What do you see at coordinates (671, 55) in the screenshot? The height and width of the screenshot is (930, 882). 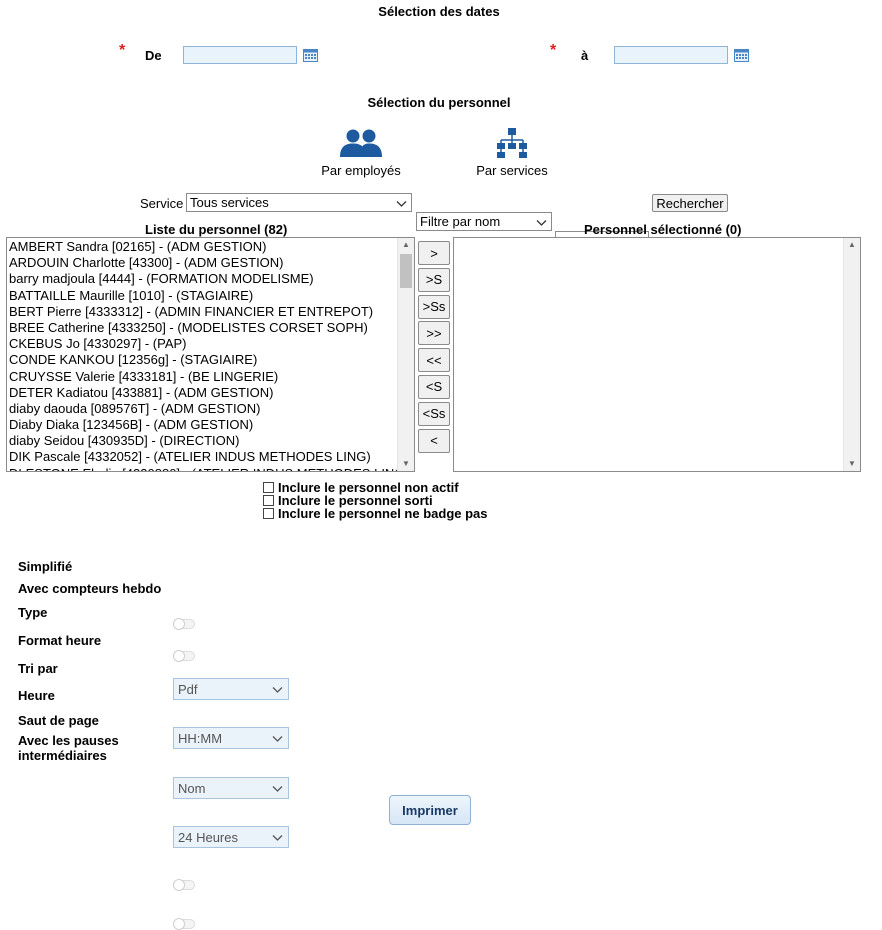 I see `to-date-input` at bounding box center [671, 55].